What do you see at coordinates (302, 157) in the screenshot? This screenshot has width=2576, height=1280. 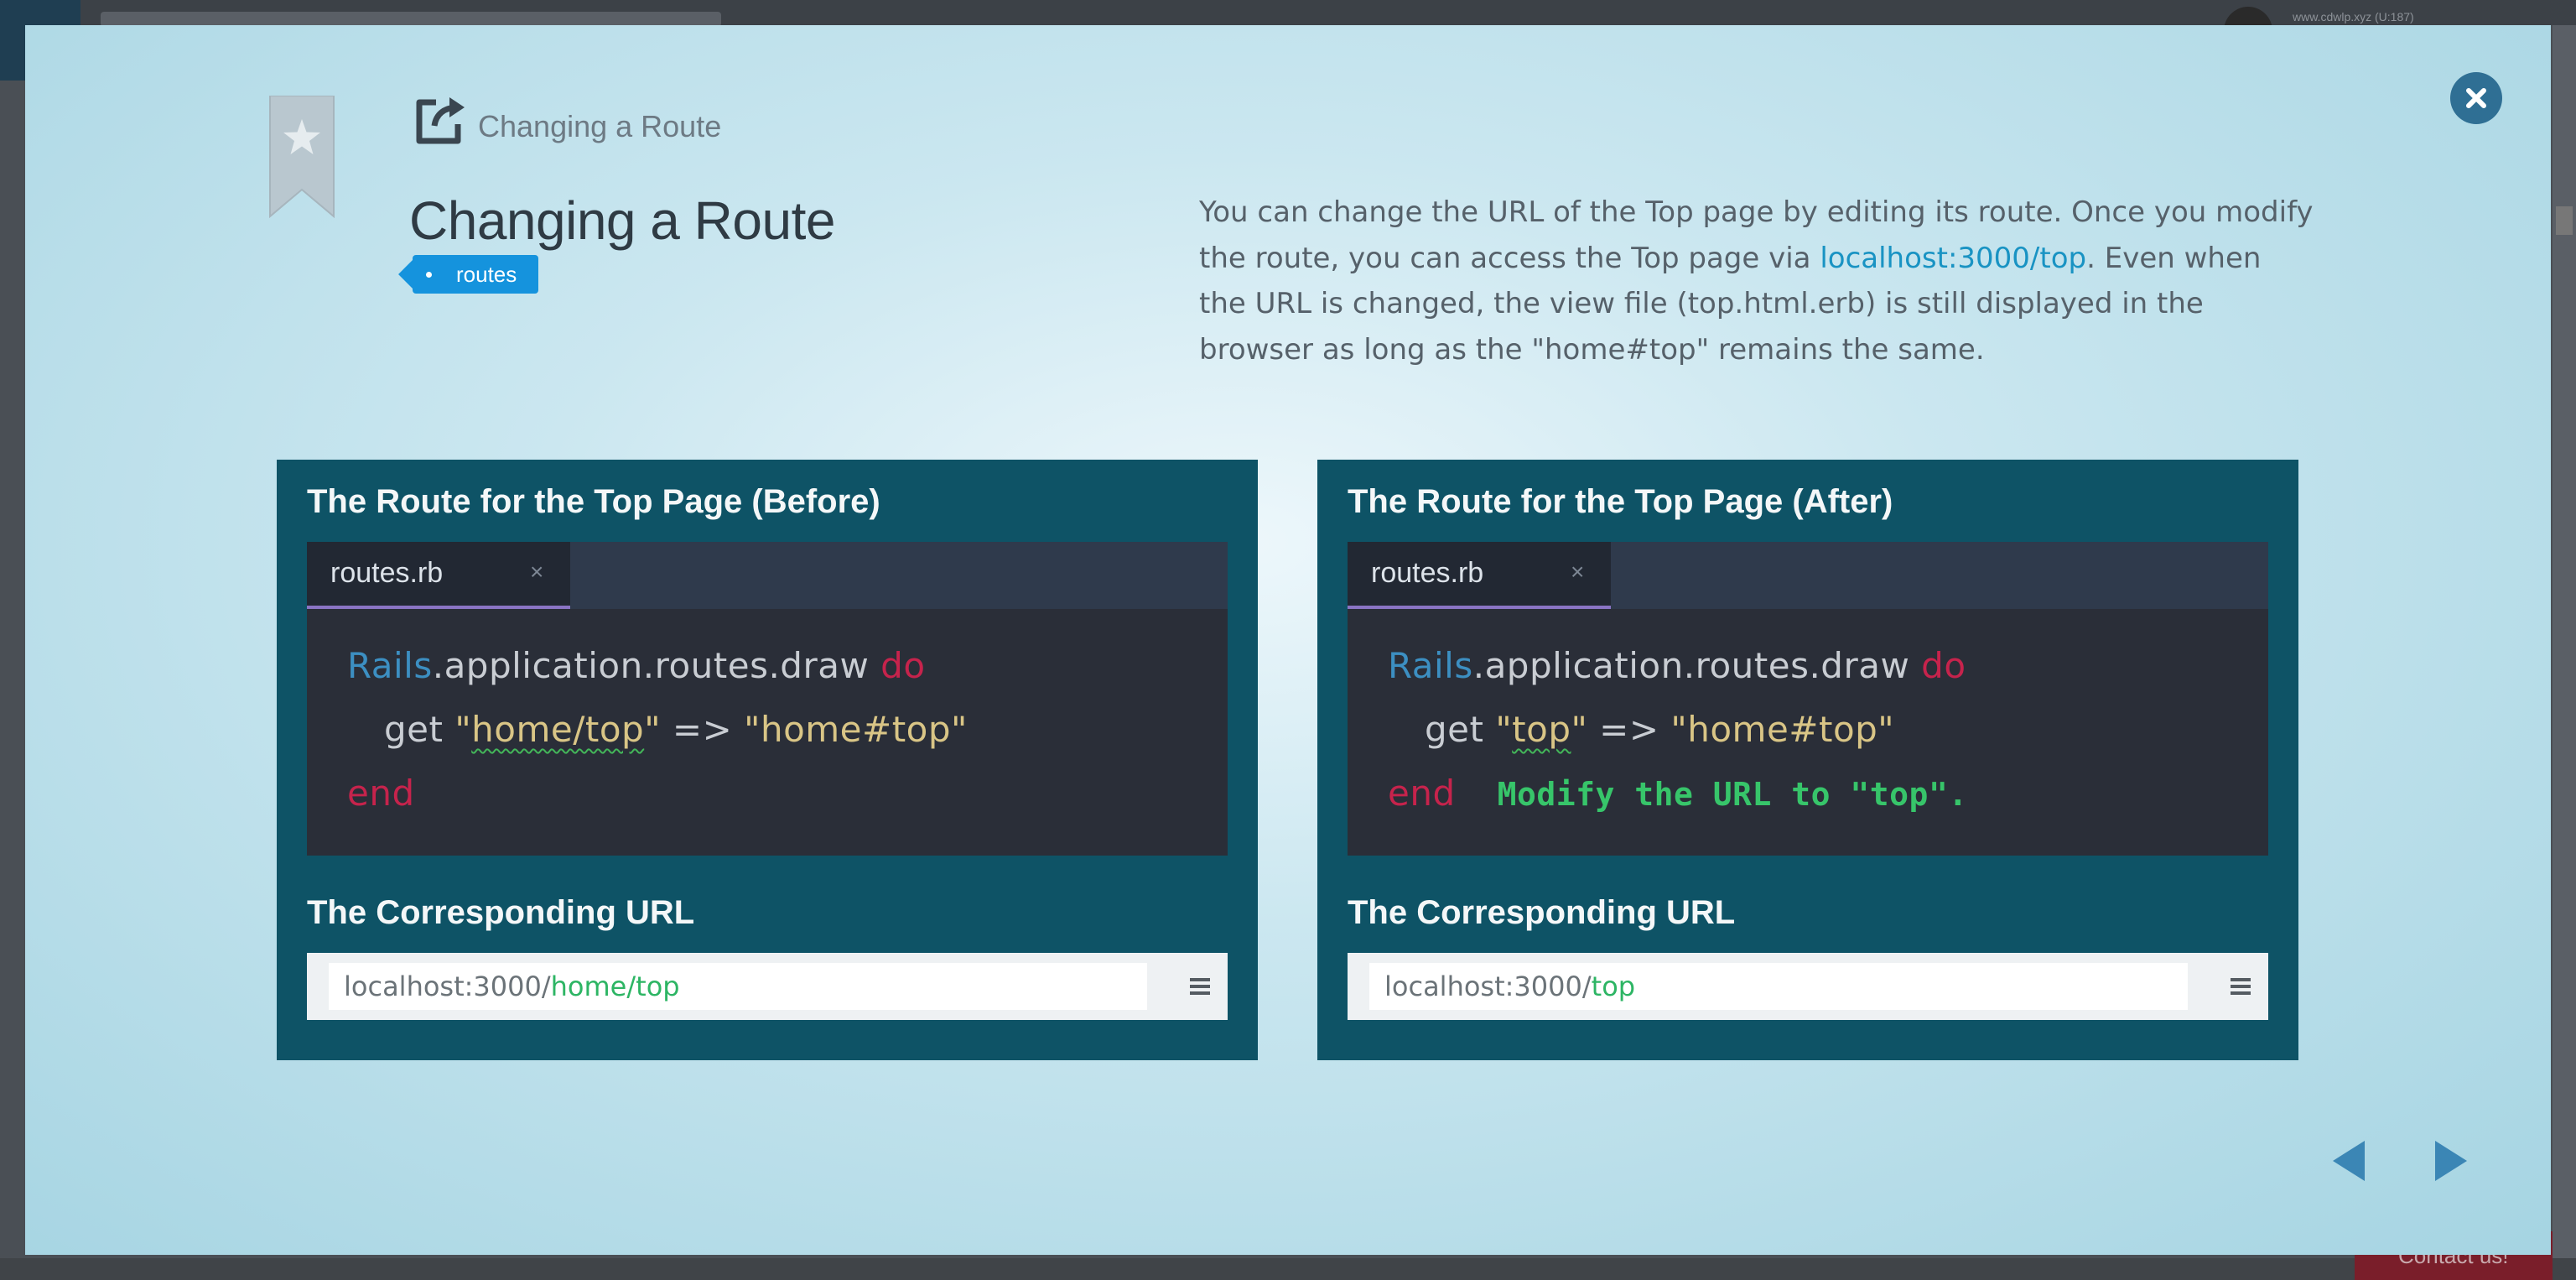 I see `bookmark-star-icon` at bounding box center [302, 157].